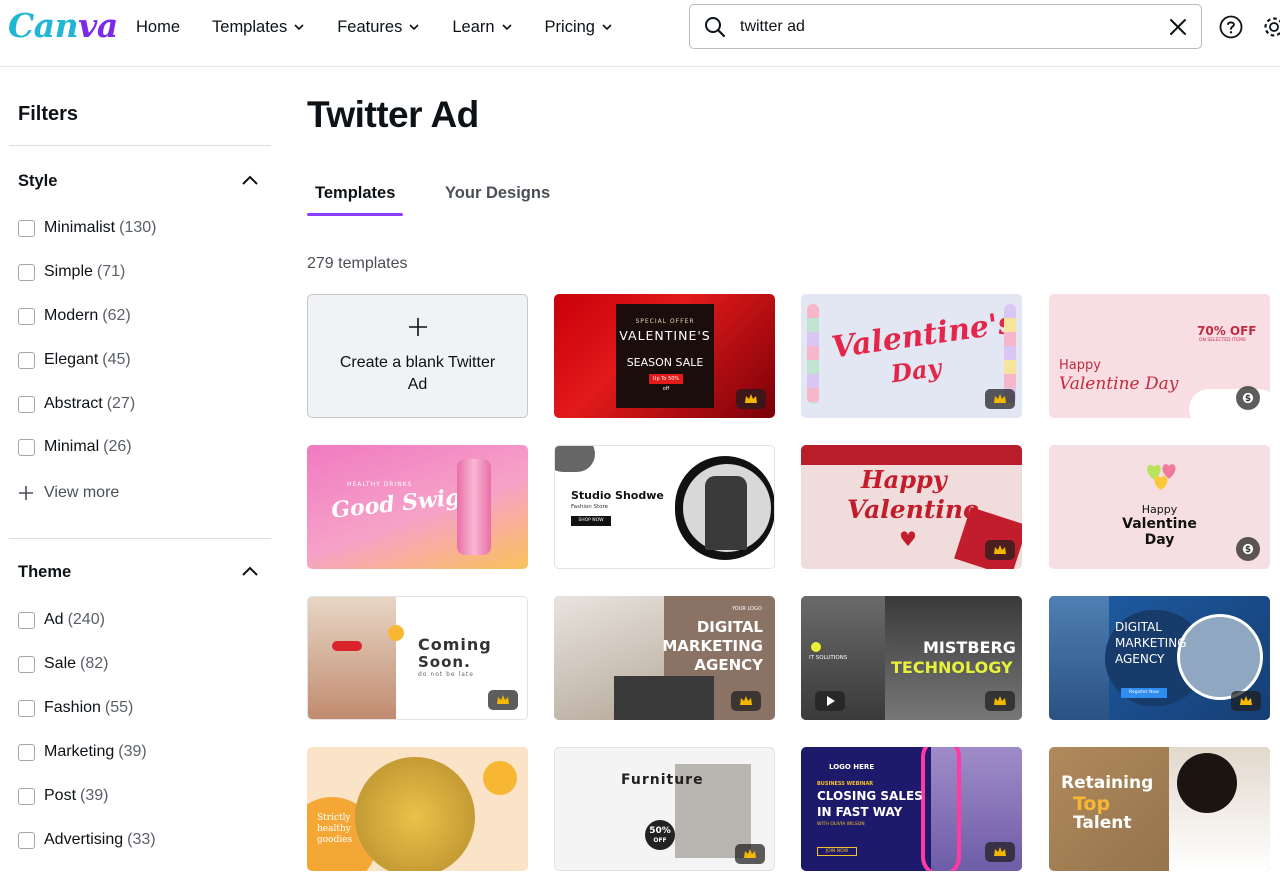 The image size is (1280, 880). Describe the element at coordinates (417, 809) in the screenshot. I see `template-card: Strictly healthy goodies` at that location.